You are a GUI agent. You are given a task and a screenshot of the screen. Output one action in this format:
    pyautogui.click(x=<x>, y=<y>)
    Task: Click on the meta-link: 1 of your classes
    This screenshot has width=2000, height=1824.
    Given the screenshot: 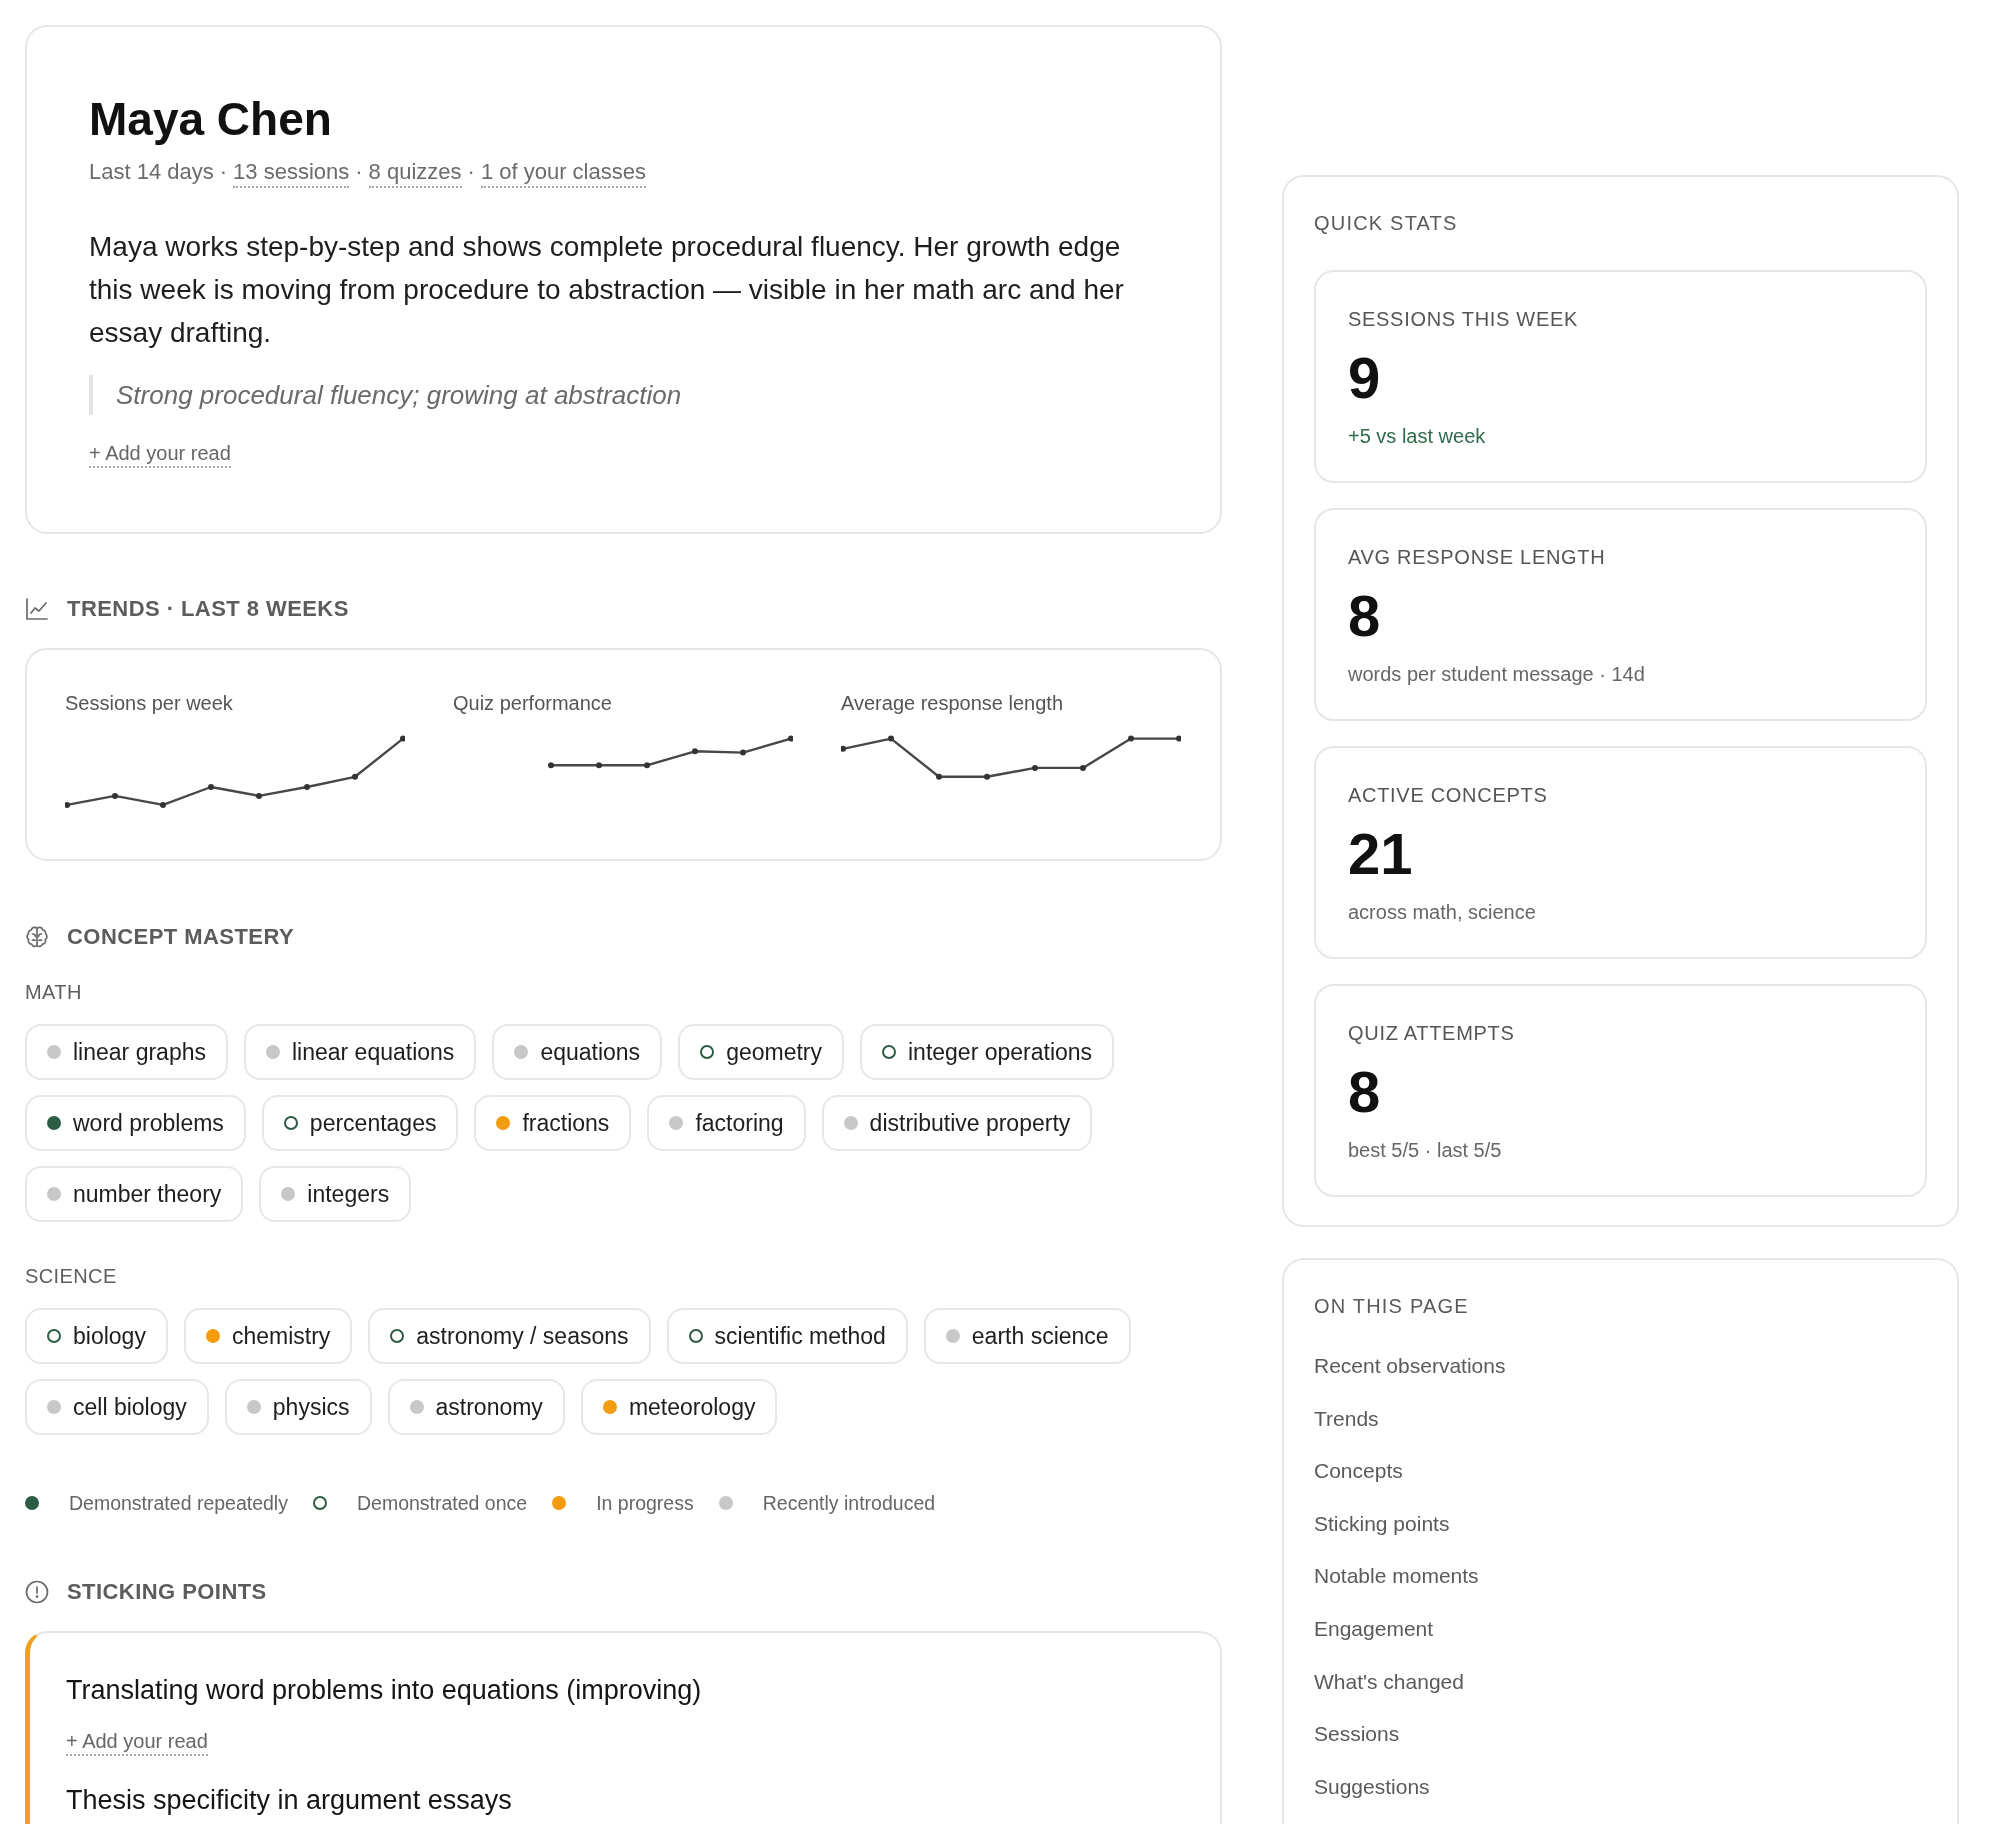 What is the action you would take?
    pyautogui.click(x=563, y=173)
    